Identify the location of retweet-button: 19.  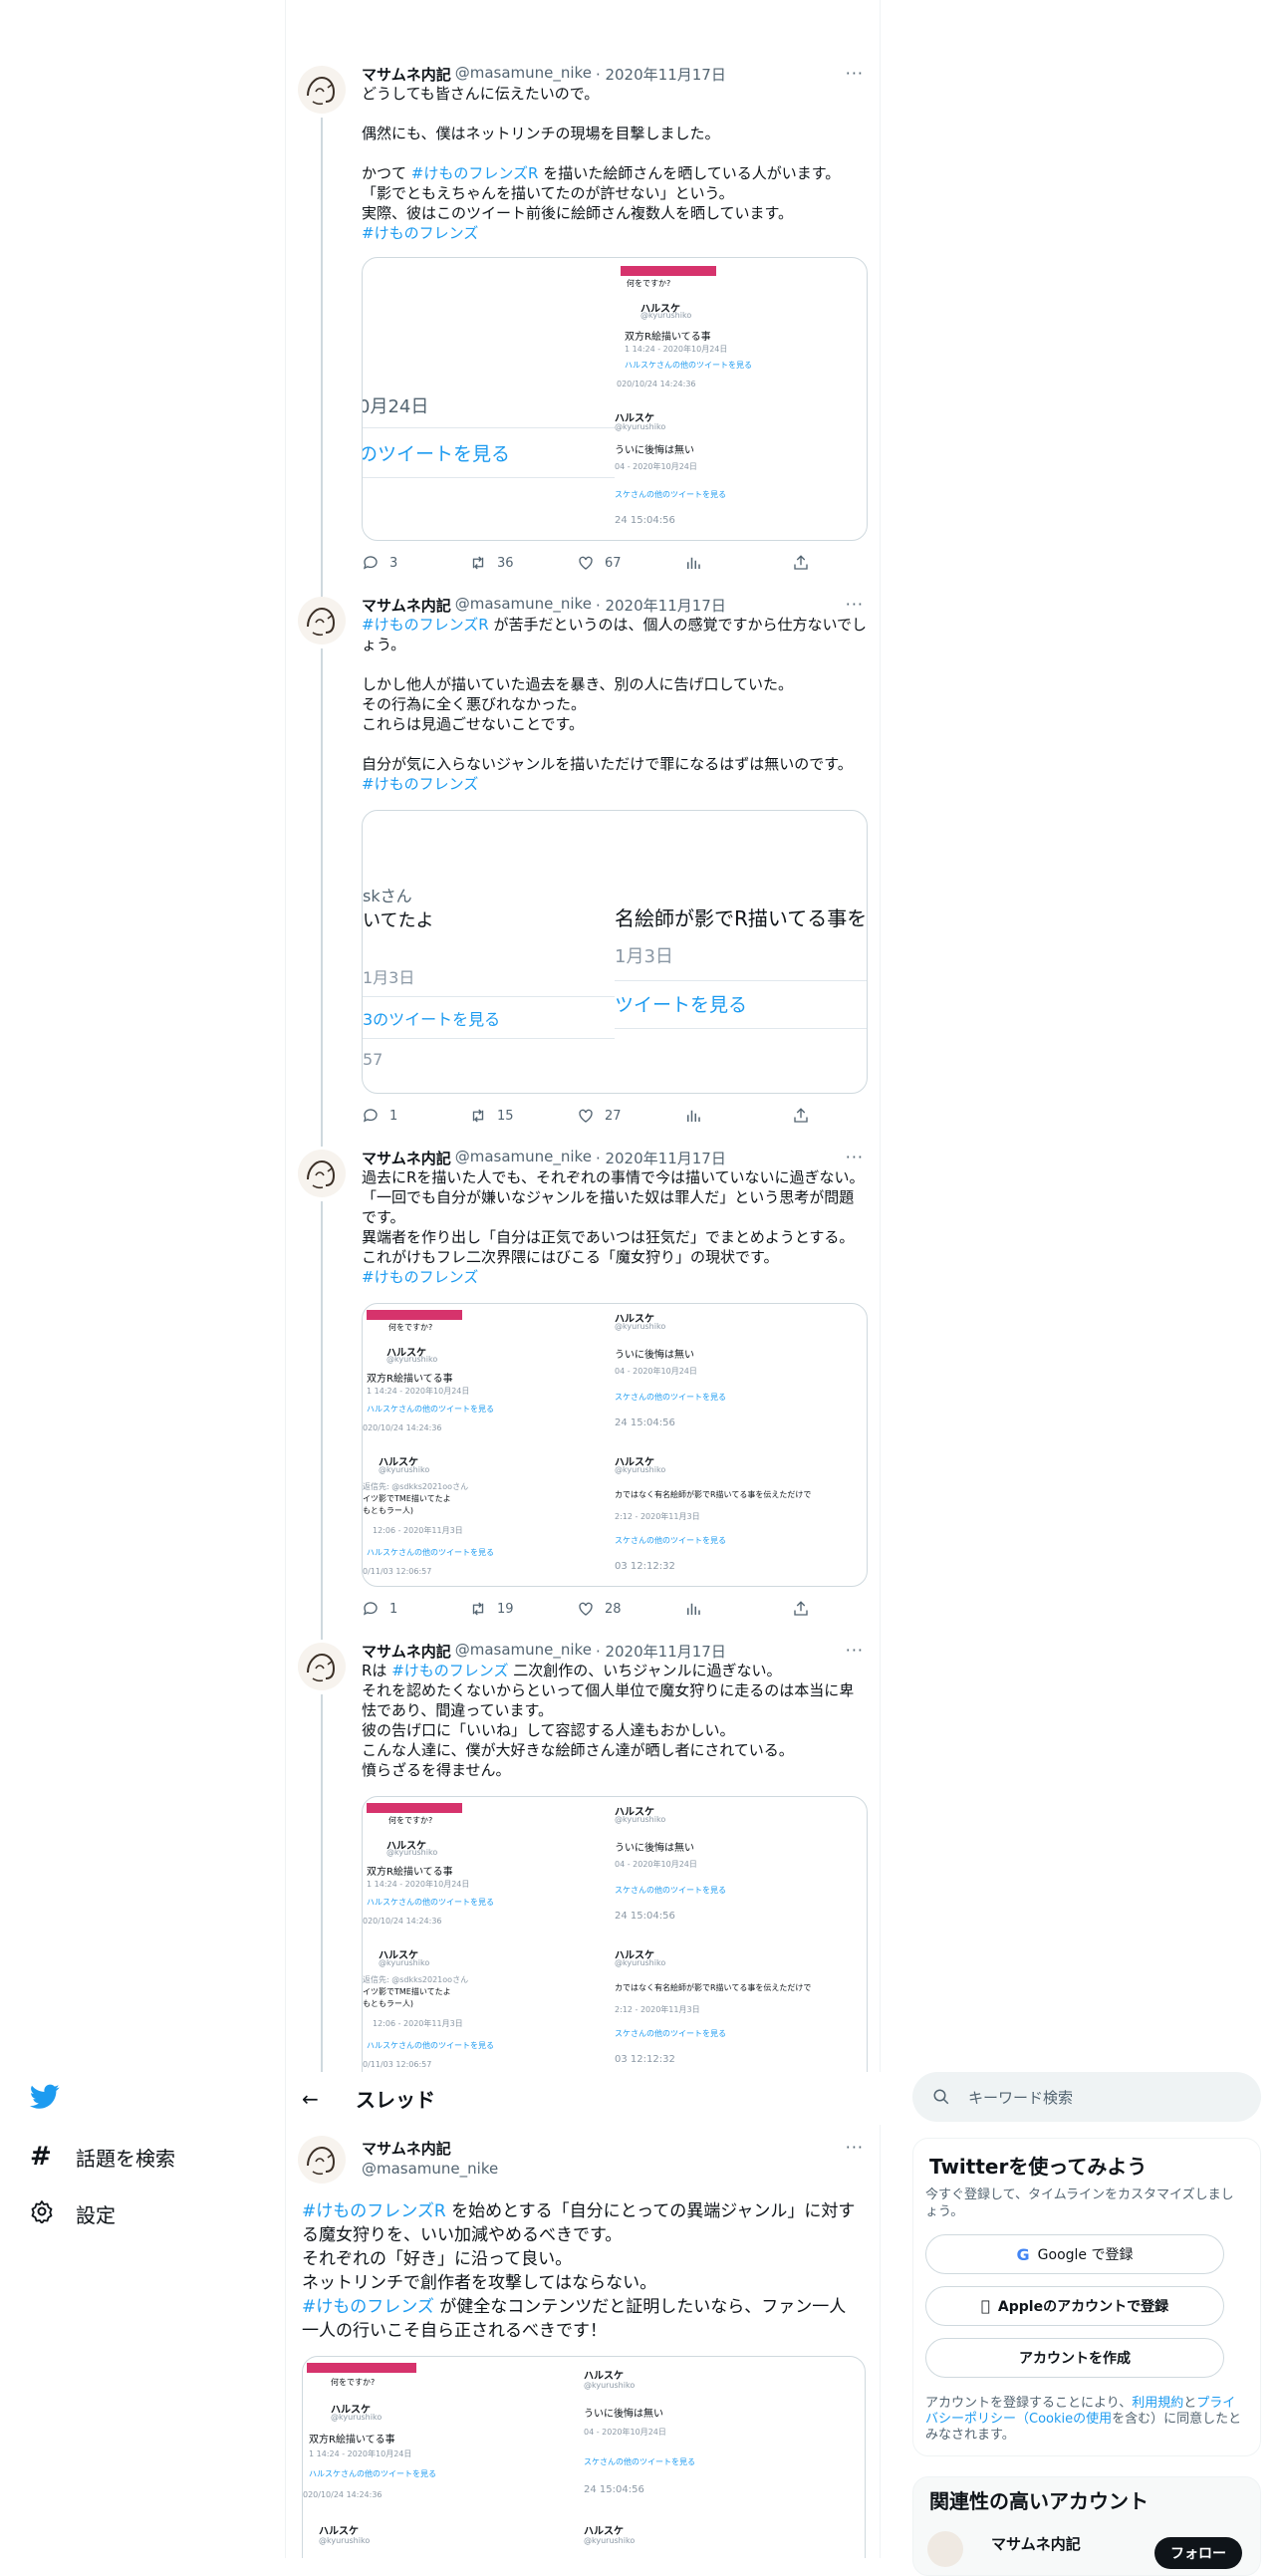
(523, 1609).